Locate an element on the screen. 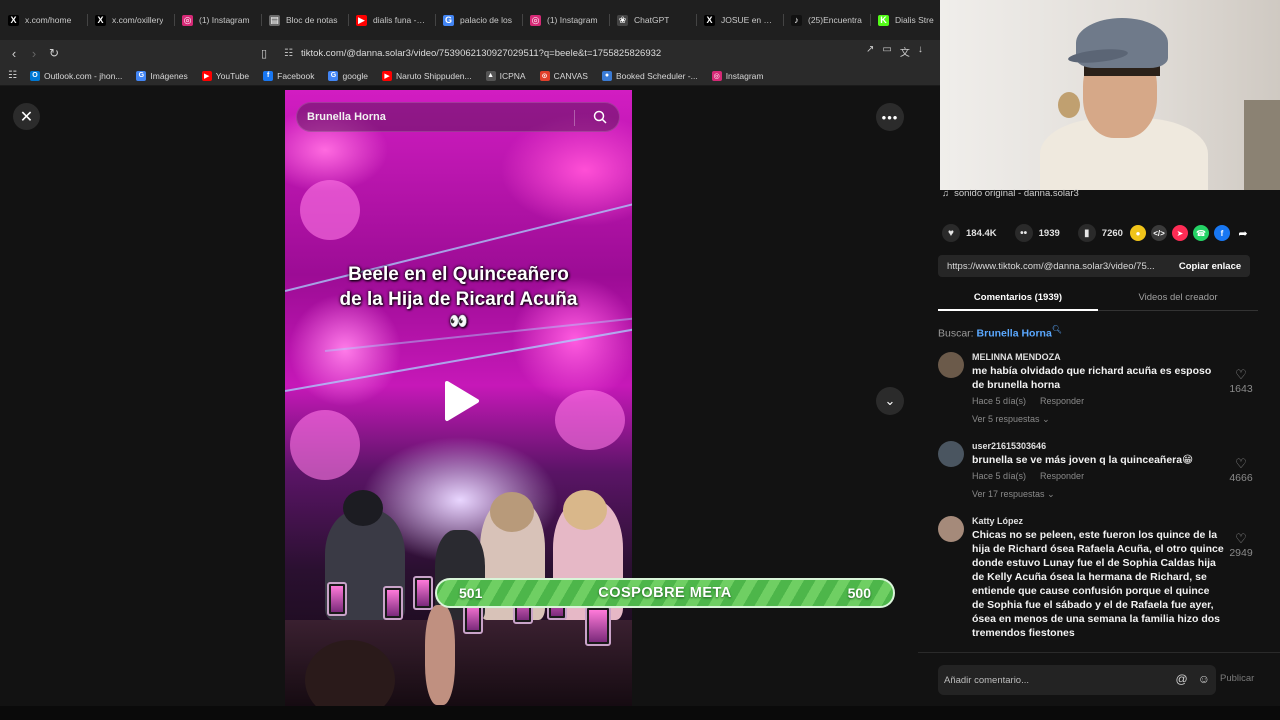 The image size is (1280, 720). comment-username: MELINNA MENDOZA is located at coordinates (1098, 357).